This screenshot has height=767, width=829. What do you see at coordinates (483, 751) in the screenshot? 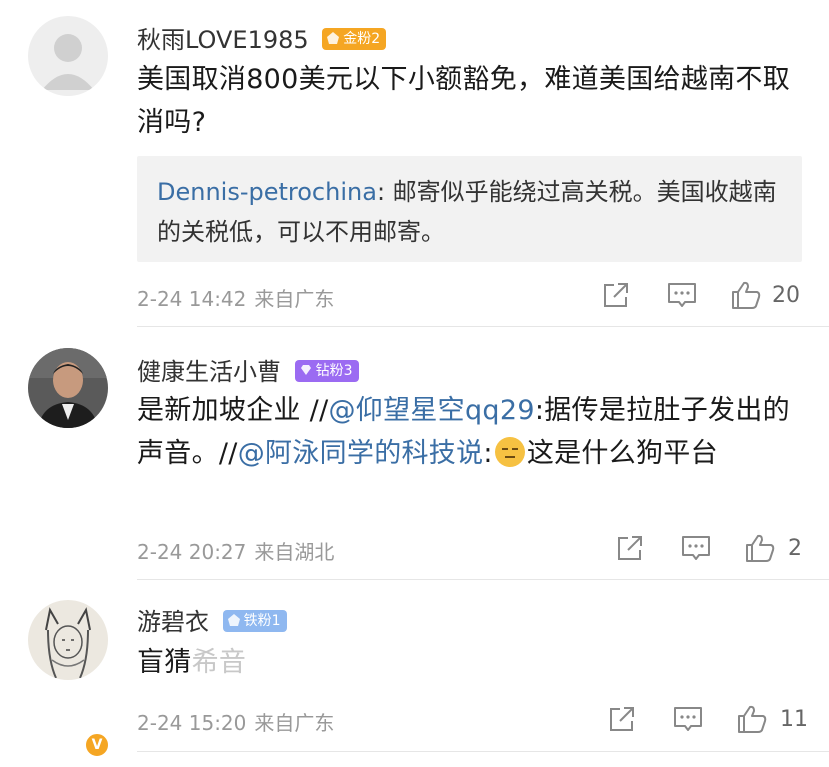
I see `divider` at bounding box center [483, 751].